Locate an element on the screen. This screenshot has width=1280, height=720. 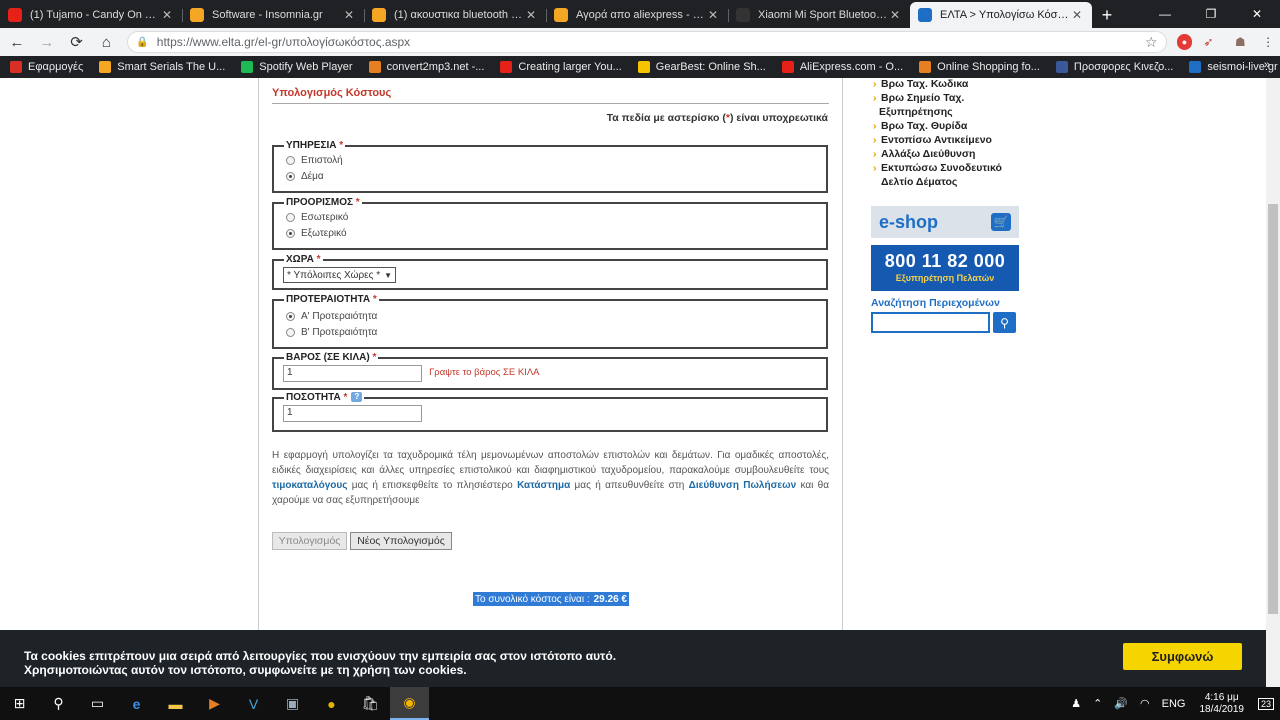
forward-icon: → is located at coordinates (47, 42).